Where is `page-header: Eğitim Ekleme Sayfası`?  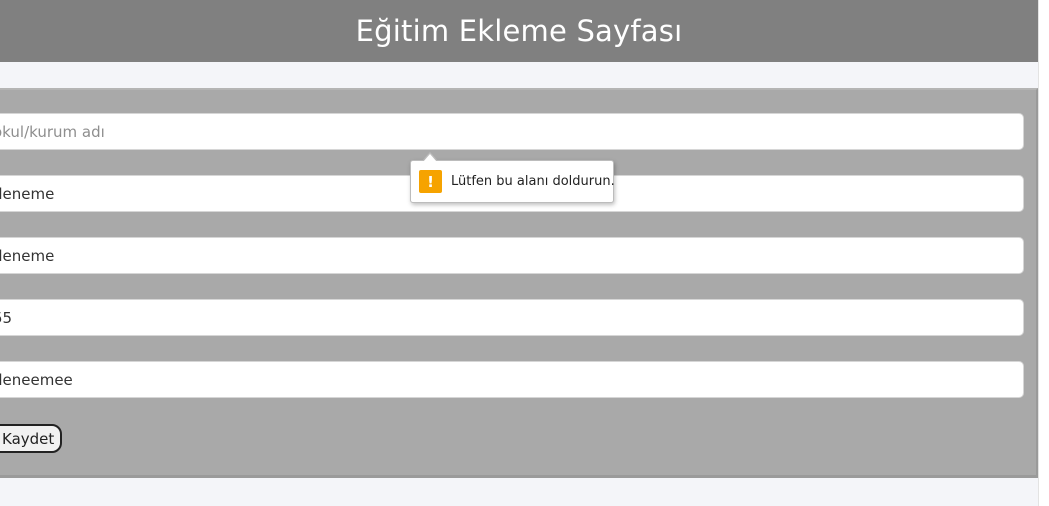
page-header: Eğitim Ekleme Sayfası is located at coordinates (519, 31).